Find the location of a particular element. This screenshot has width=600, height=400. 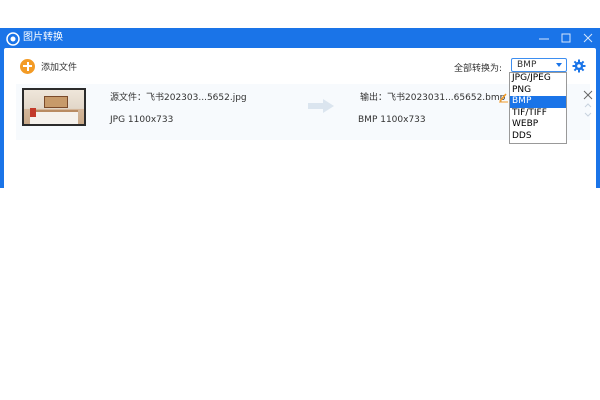

app-logo-icon is located at coordinates (13, 38).